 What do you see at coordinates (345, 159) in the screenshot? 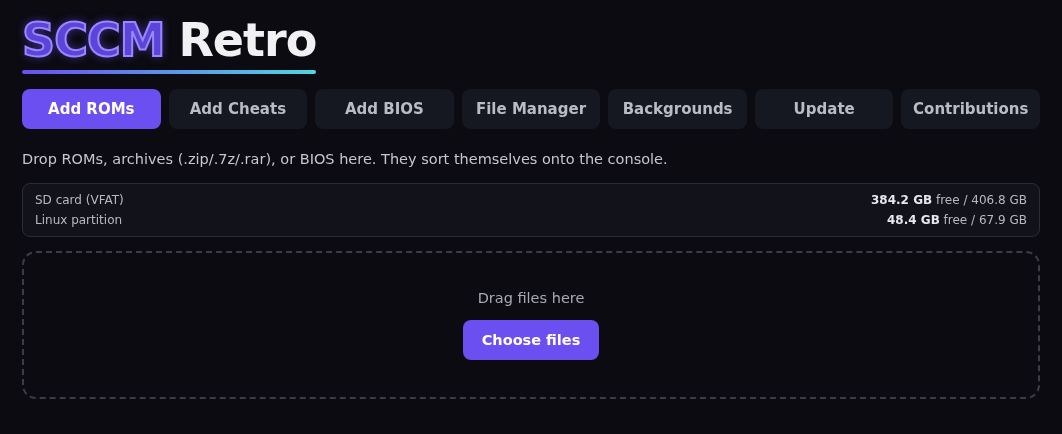
I see `description: Drop ROMs, archives (.zip/.7z/.rar), or BIOS here. They sort themselves onto the console.` at bounding box center [345, 159].